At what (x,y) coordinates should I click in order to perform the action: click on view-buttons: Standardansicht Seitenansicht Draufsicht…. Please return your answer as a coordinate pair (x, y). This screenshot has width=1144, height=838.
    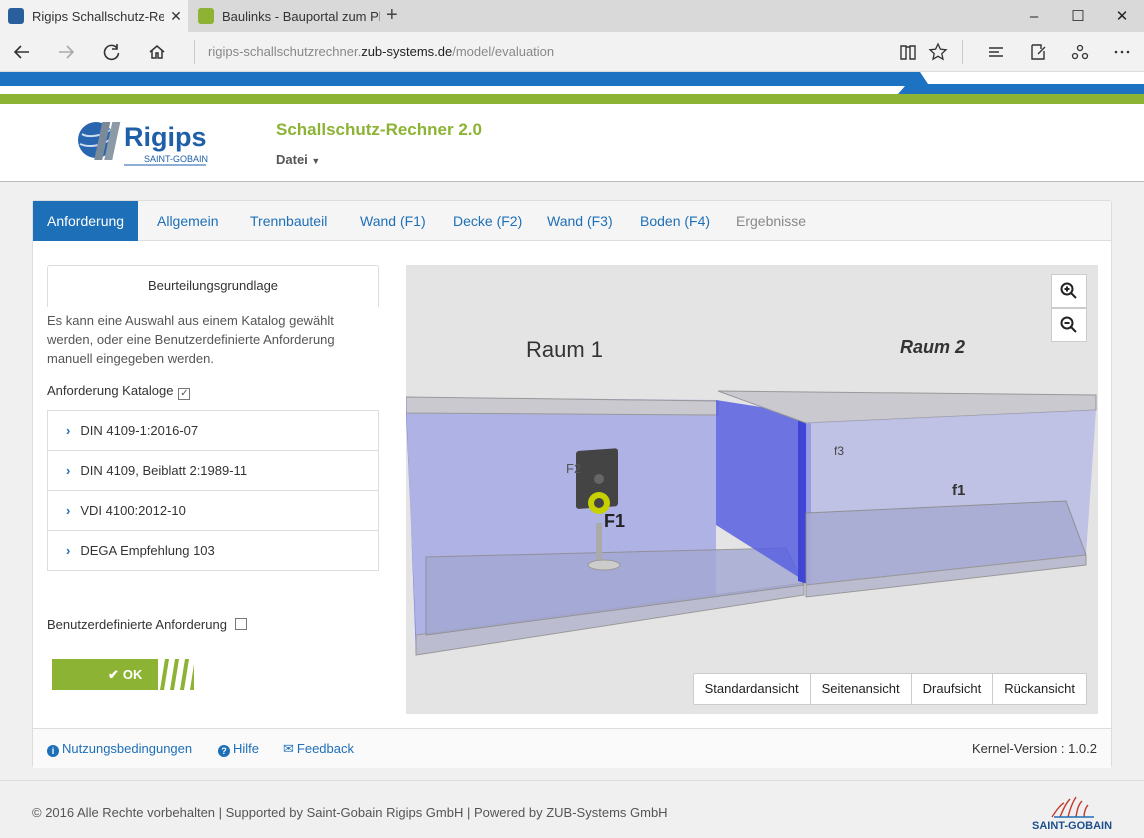
    Looking at the image, I should click on (889, 689).